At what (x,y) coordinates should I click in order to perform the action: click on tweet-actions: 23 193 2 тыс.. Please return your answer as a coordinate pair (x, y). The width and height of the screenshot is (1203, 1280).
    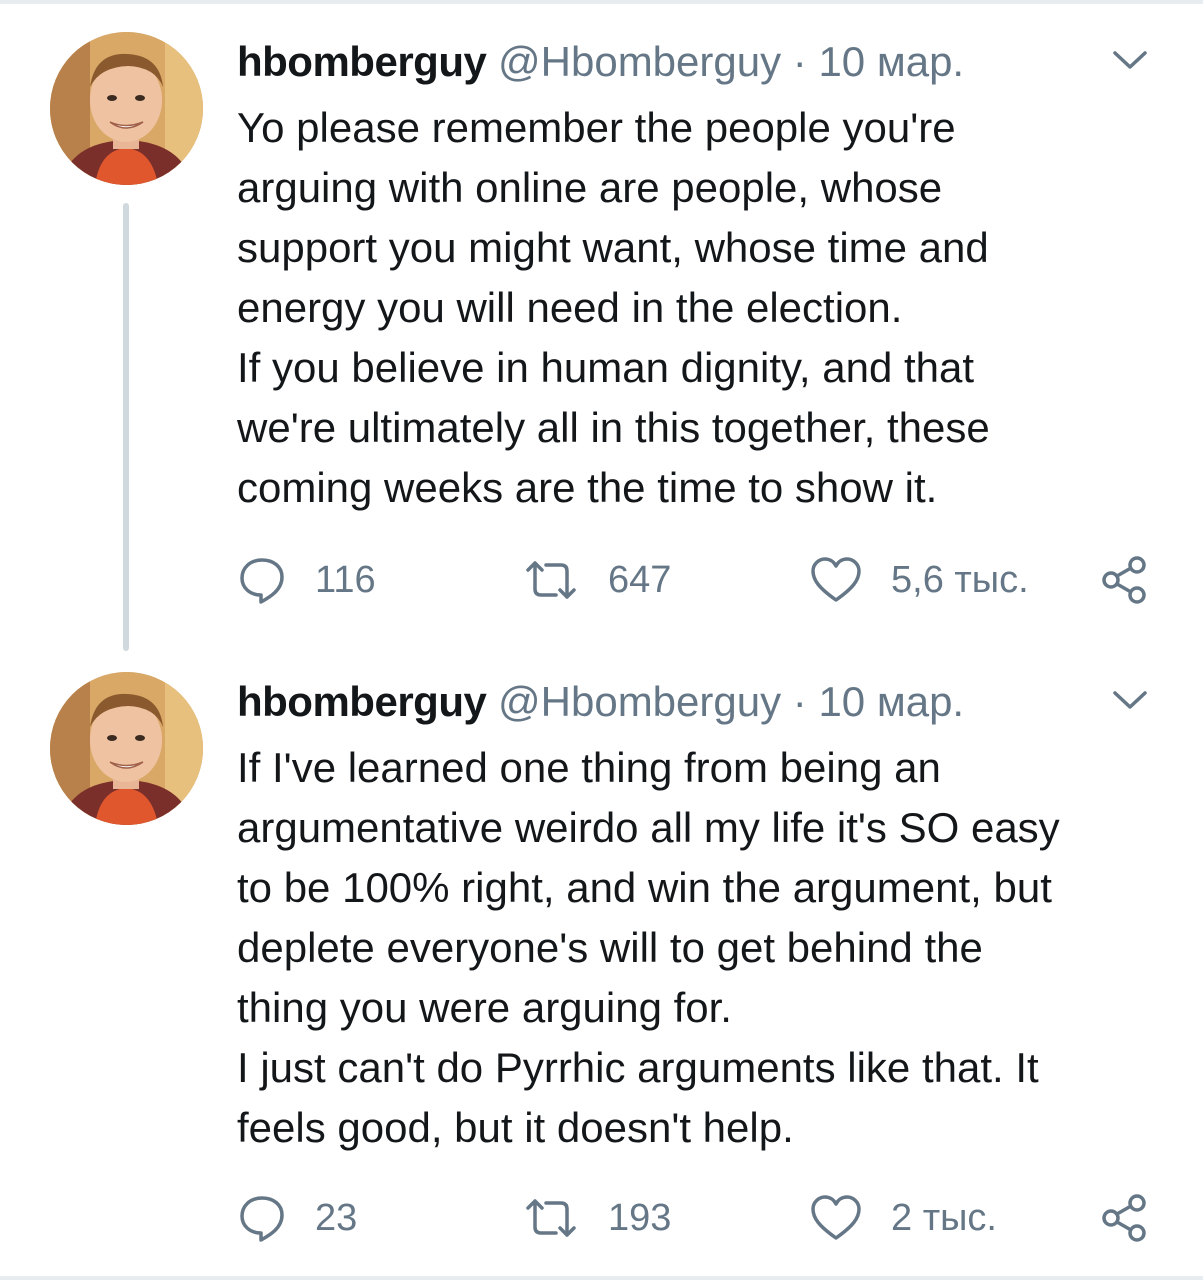
    Looking at the image, I should click on (707, 1218).